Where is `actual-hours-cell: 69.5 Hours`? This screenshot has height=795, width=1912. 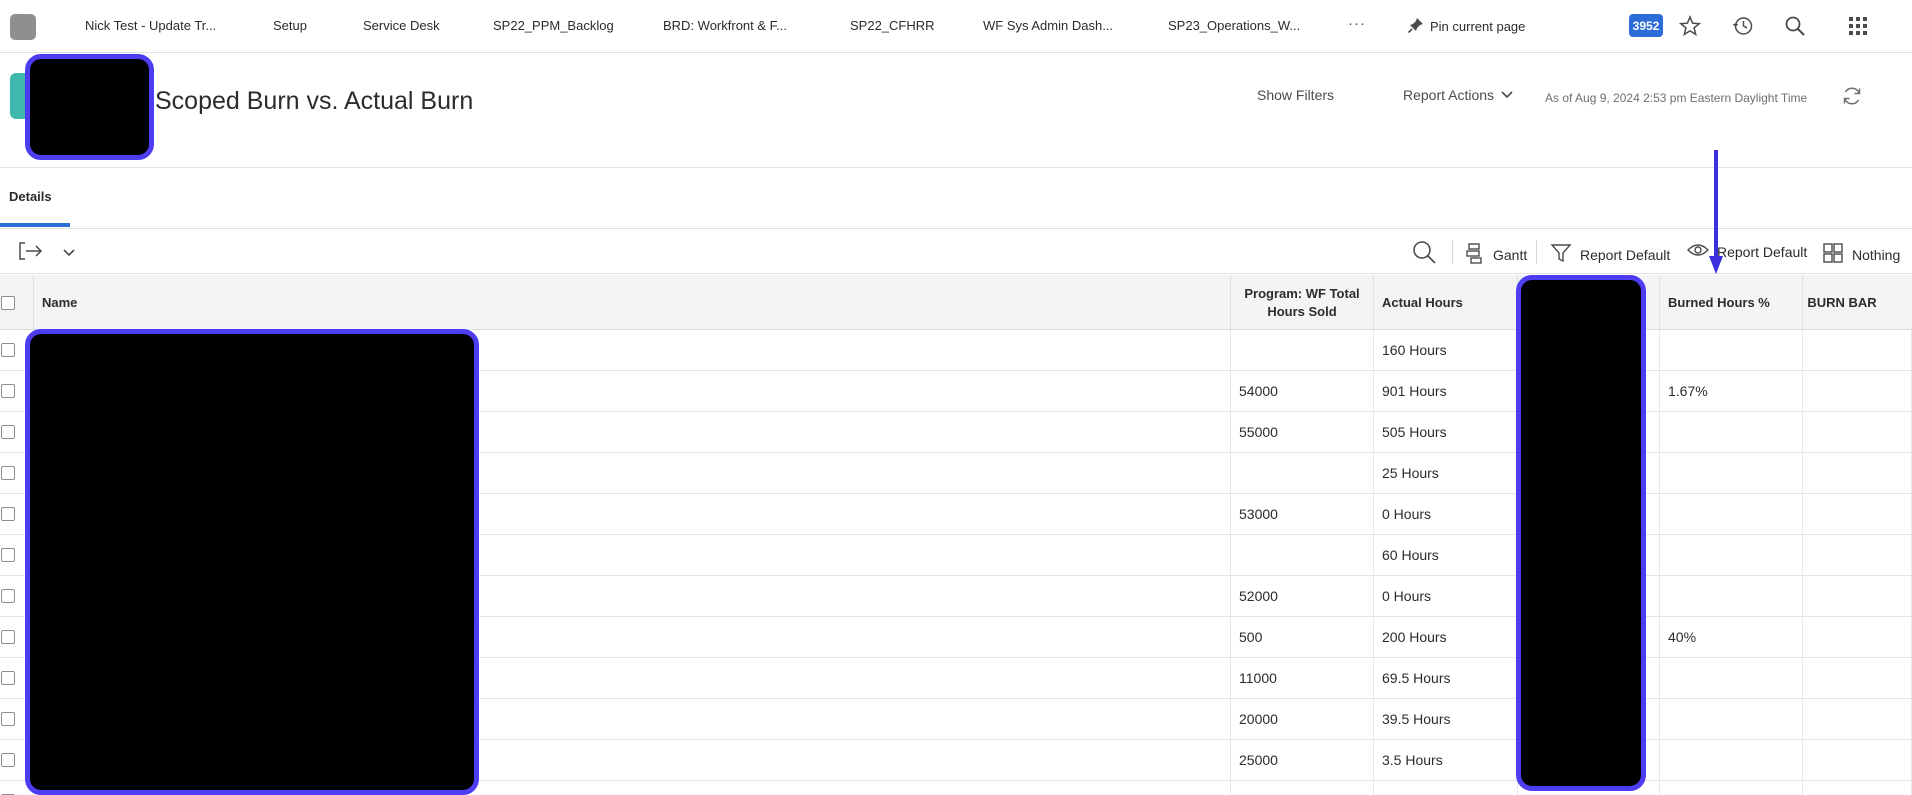 actual-hours-cell: 69.5 Hours is located at coordinates (1446, 678).